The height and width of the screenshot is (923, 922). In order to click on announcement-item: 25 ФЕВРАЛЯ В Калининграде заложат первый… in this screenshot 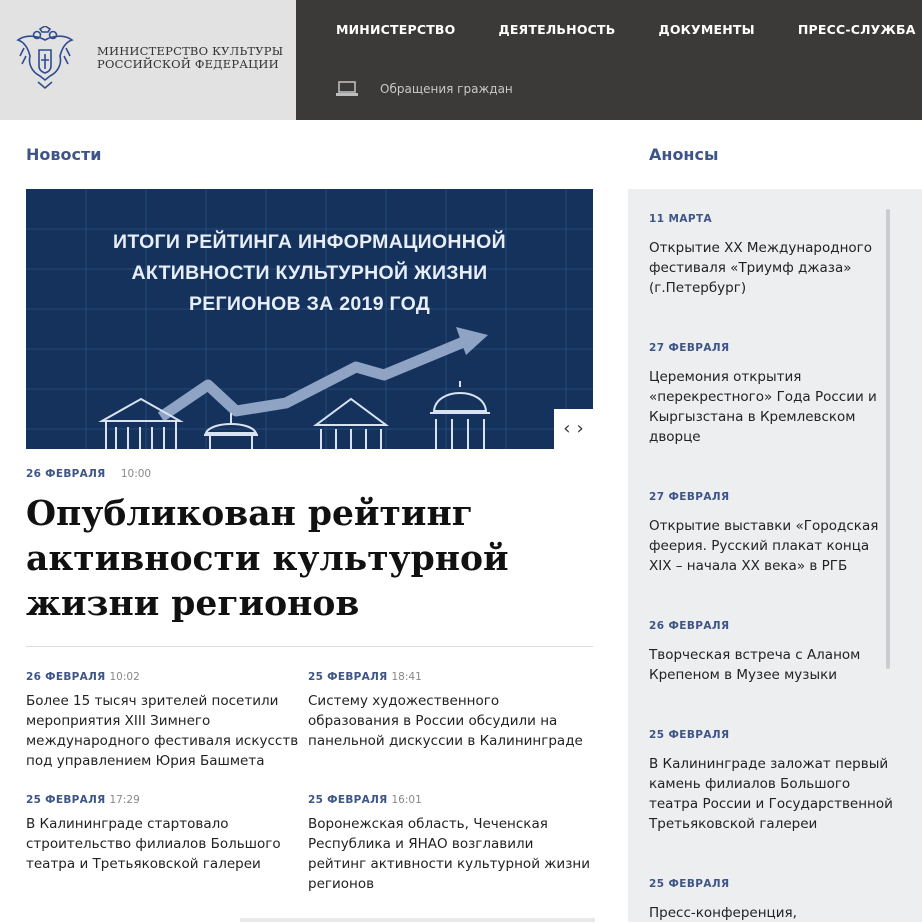, I will do `click(771, 781)`.